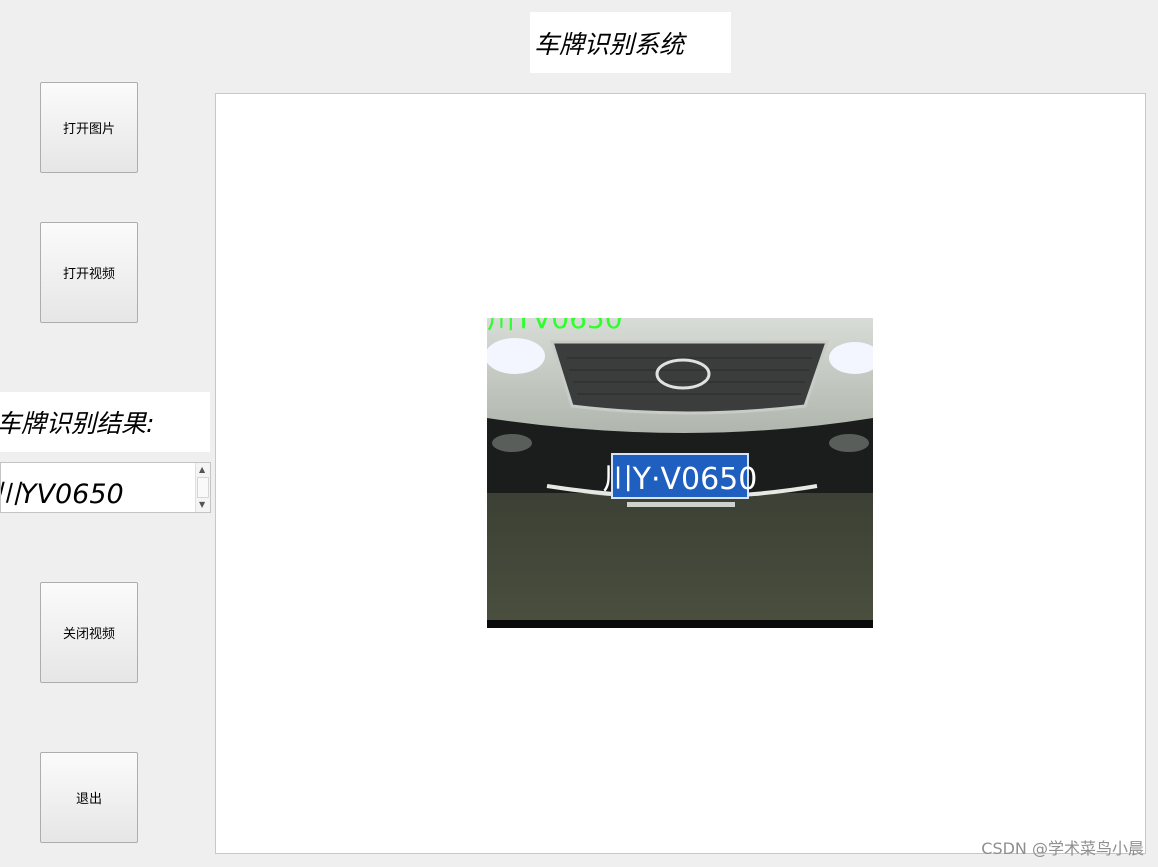  Describe the element at coordinates (680, 479) in the screenshot. I see `plate-text: 川Y·V0650` at that location.